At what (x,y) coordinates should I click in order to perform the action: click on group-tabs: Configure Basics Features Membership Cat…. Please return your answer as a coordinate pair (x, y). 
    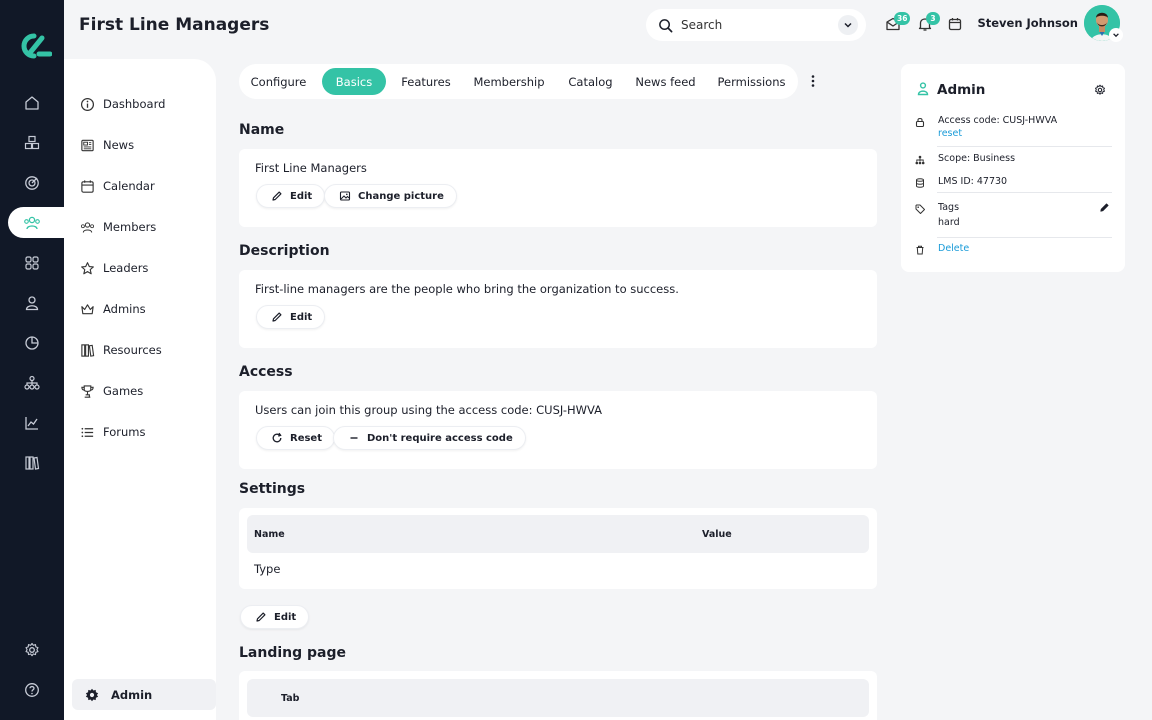
    Looking at the image, I should click on (518, 81).